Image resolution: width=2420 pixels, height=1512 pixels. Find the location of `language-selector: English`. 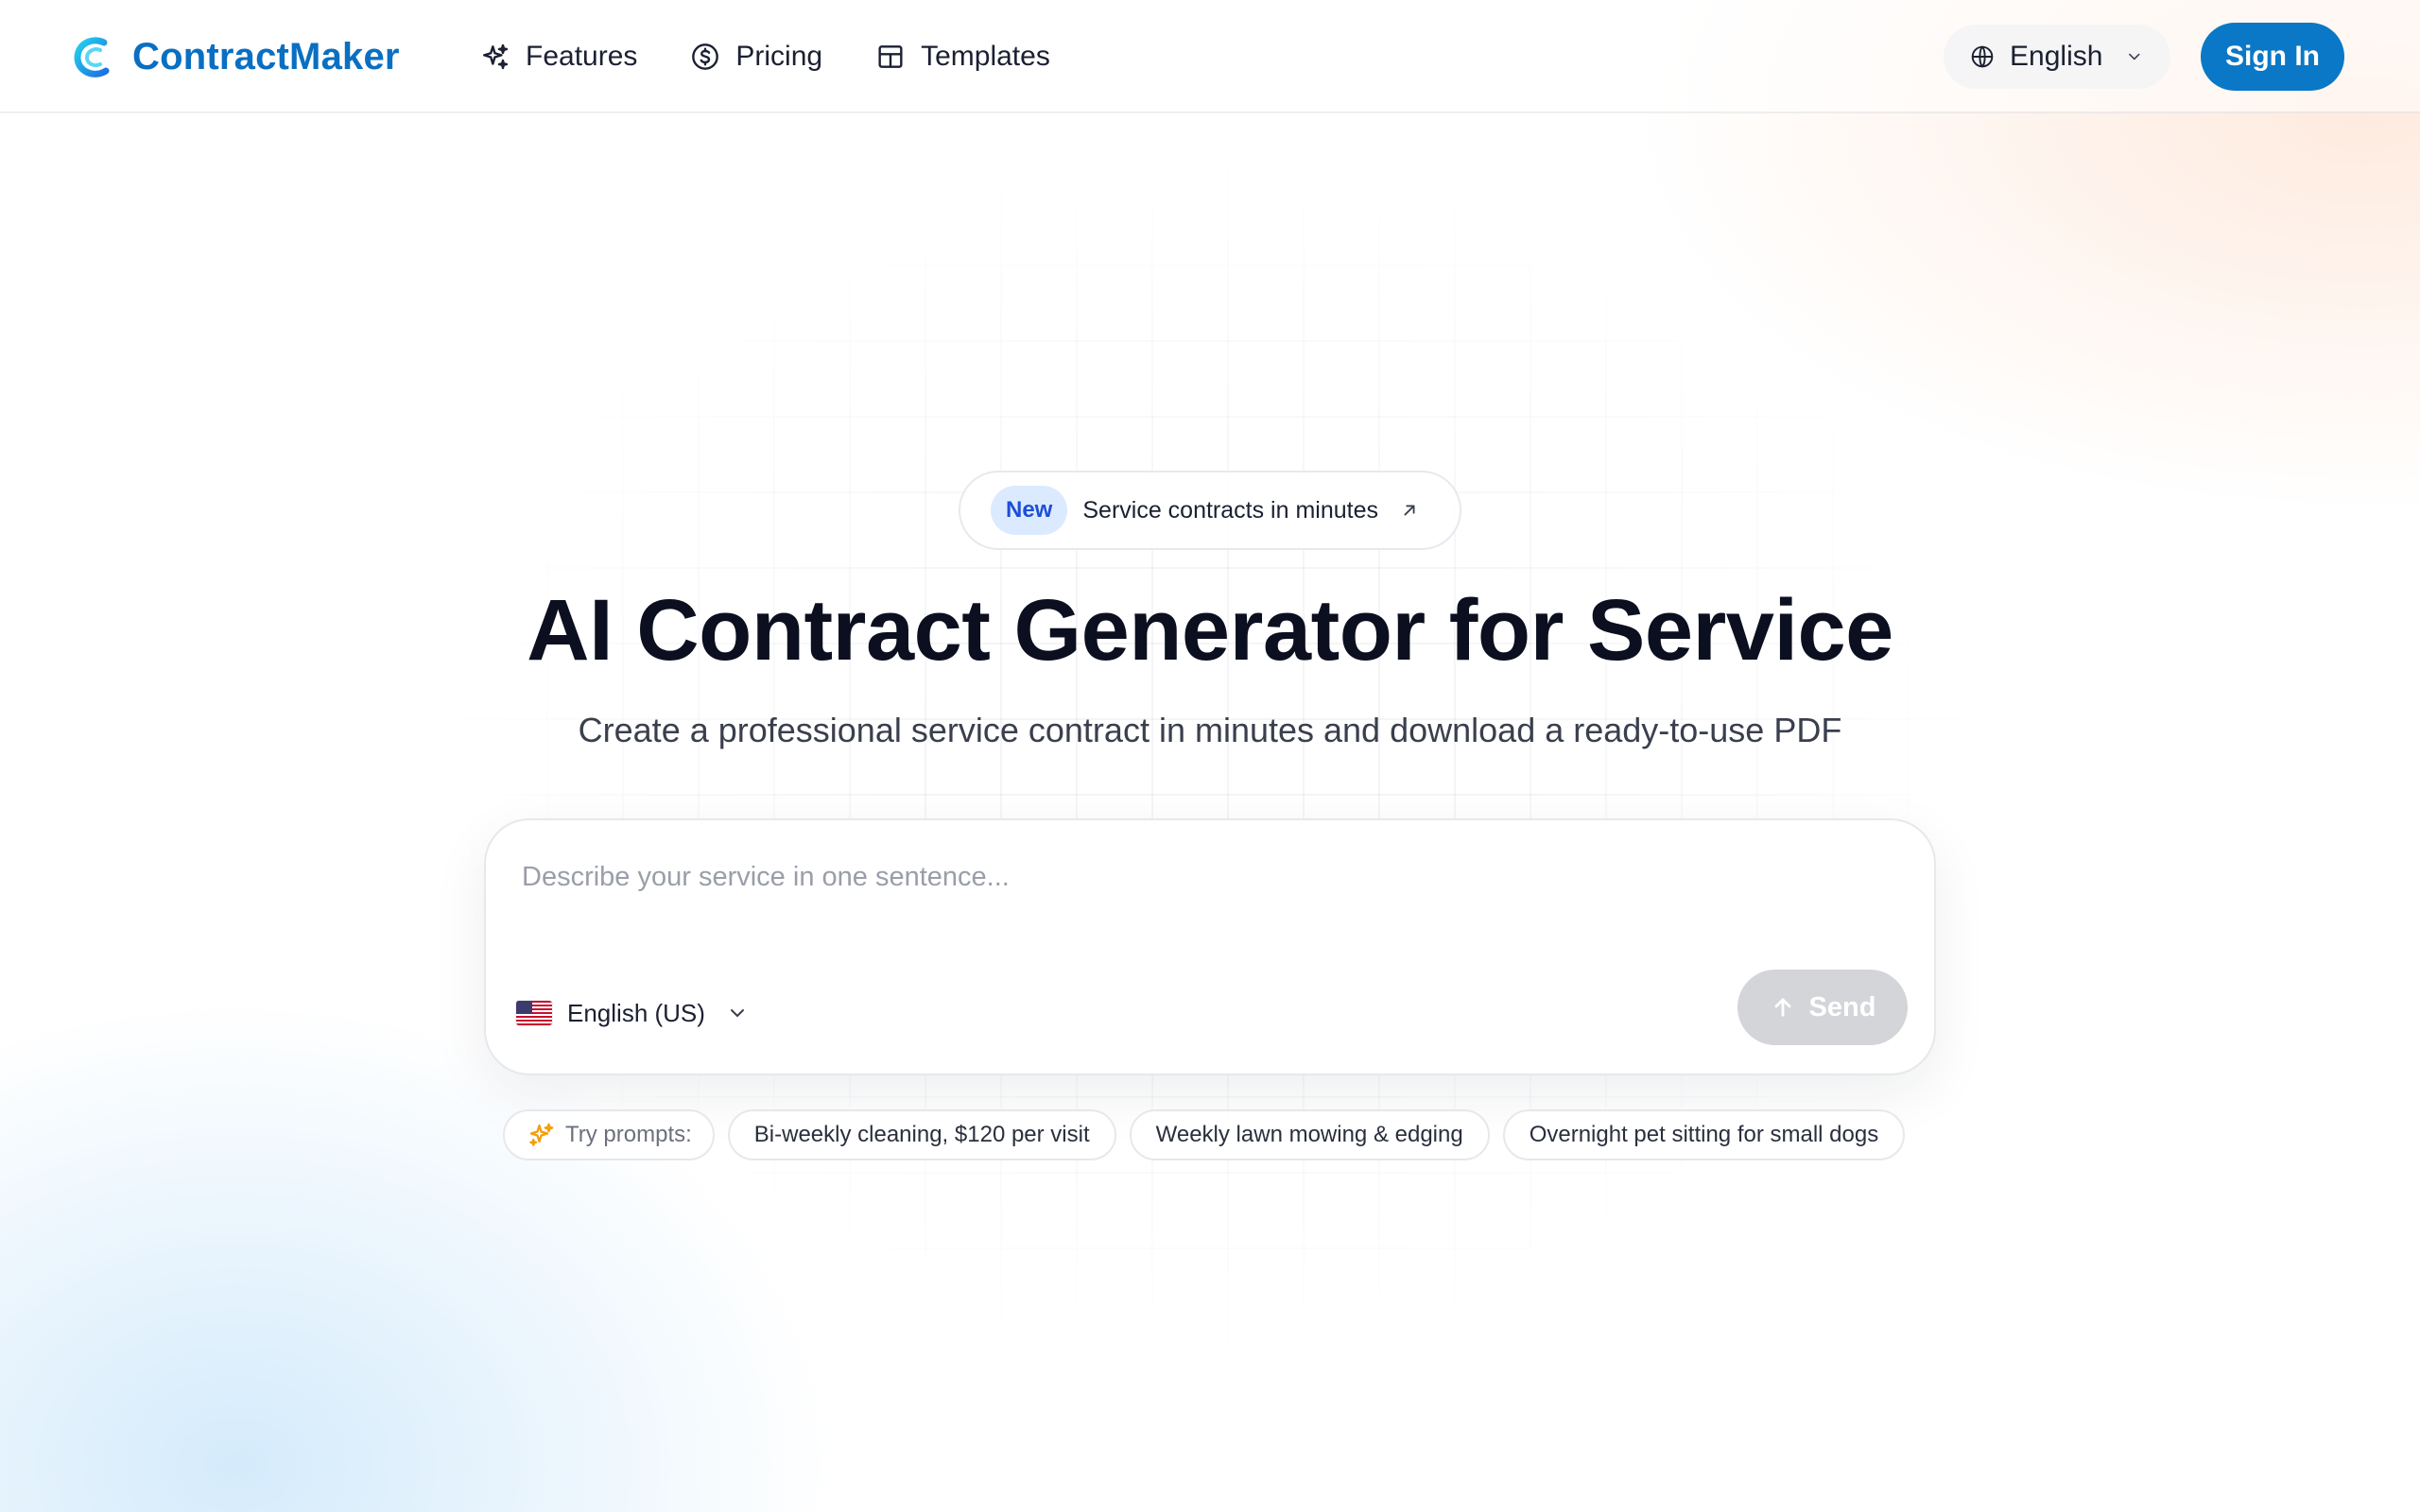

language-selector: English is located at coordinates (2057, 57).